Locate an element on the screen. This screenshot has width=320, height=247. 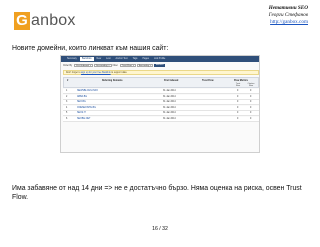
row-number: 4 is located at coordinates (67, 107).